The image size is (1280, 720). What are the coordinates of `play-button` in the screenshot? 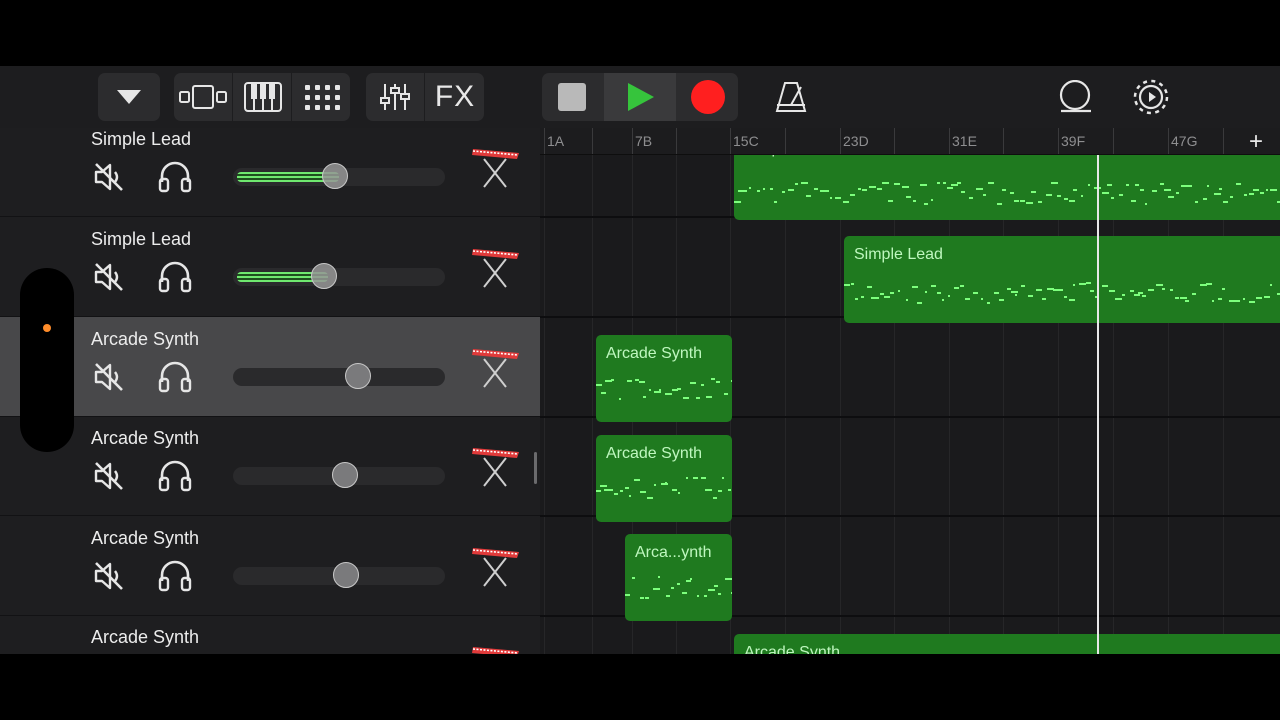 It's located at (640, 97).